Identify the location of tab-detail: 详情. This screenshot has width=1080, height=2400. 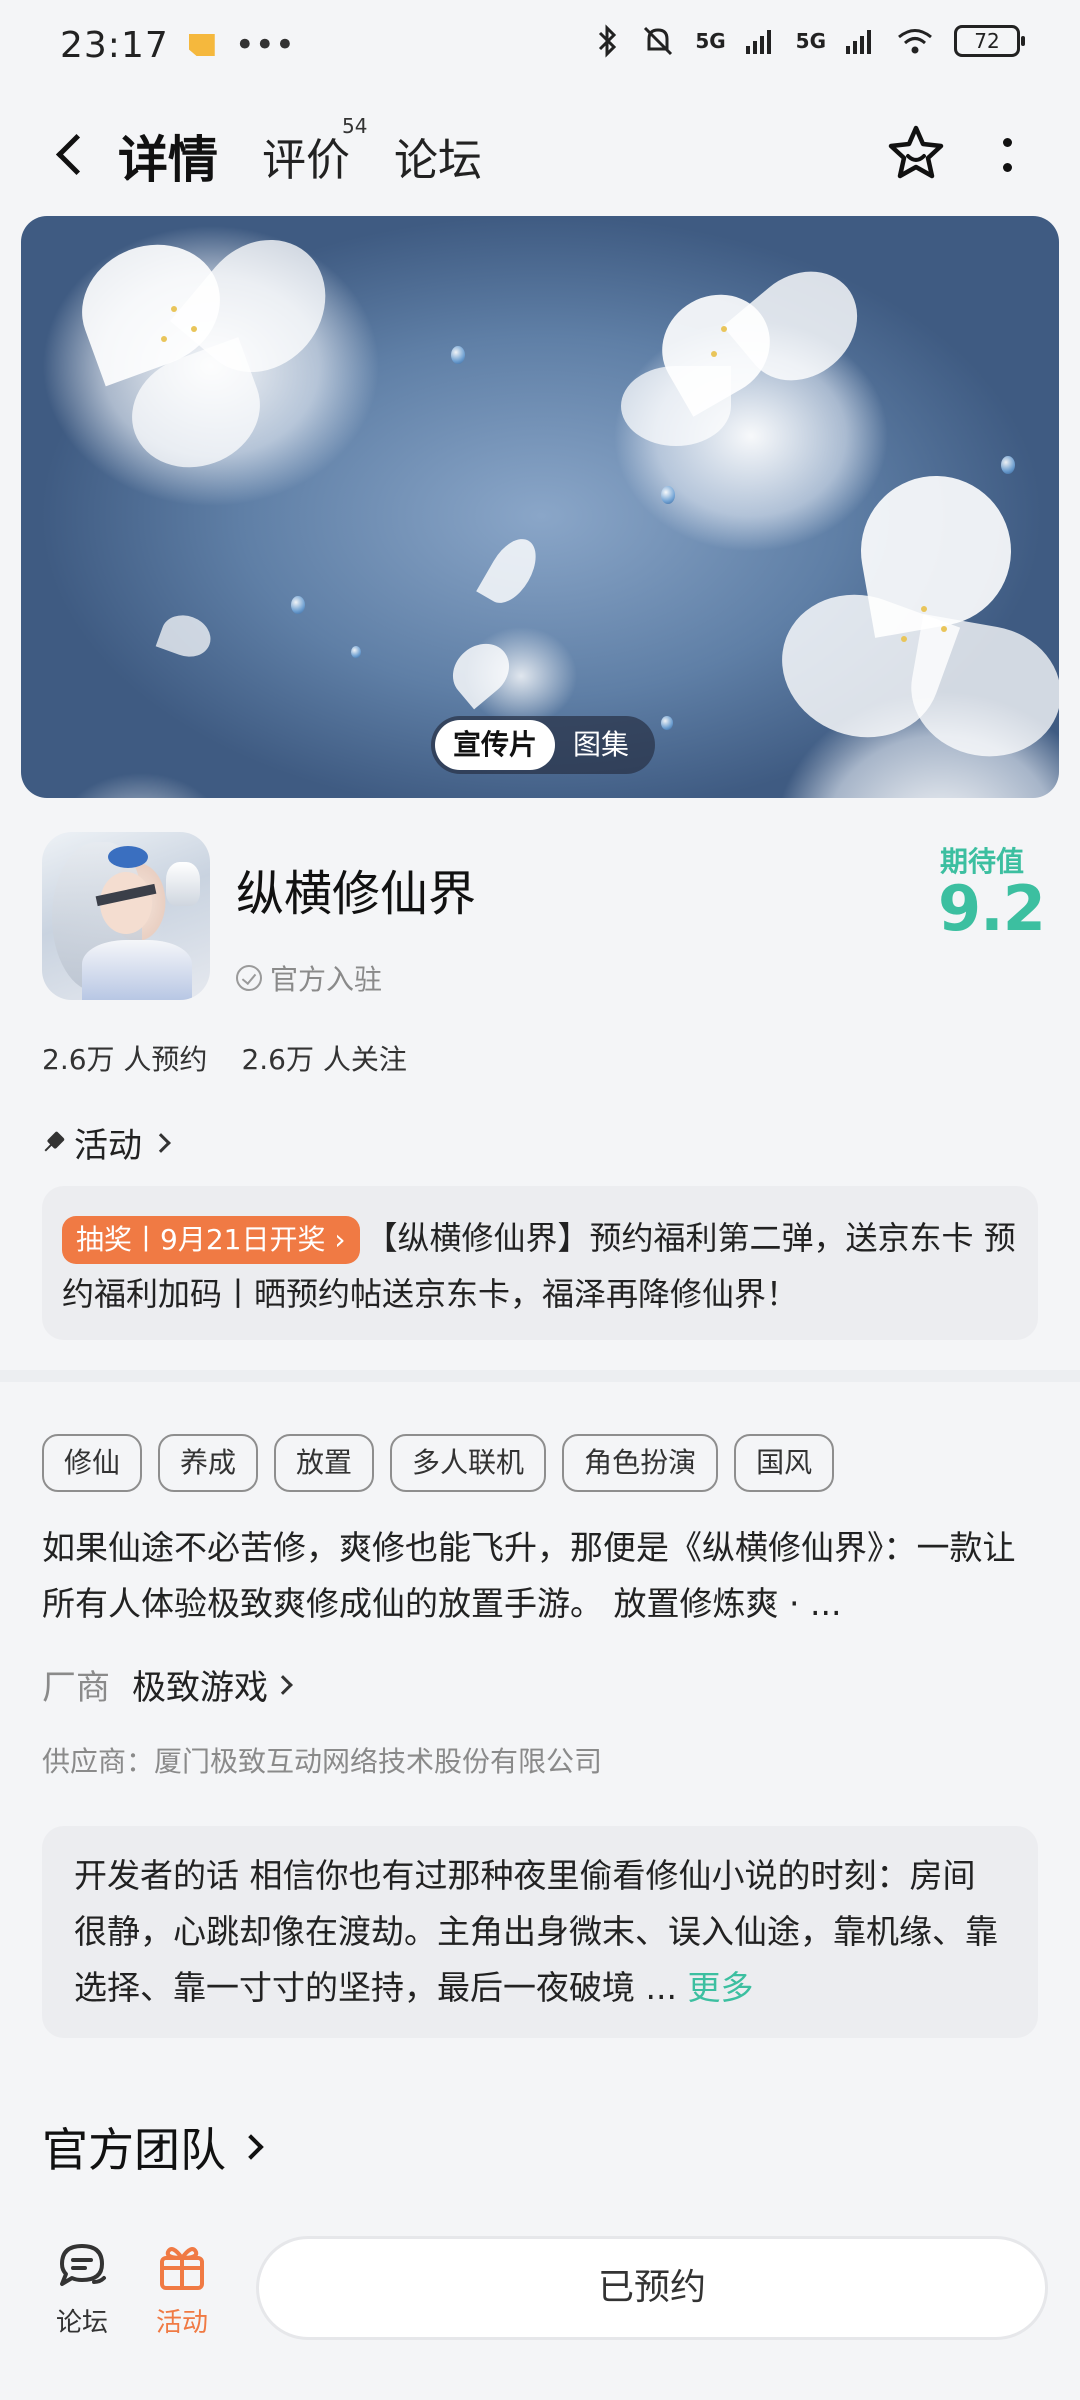
(168, 157).